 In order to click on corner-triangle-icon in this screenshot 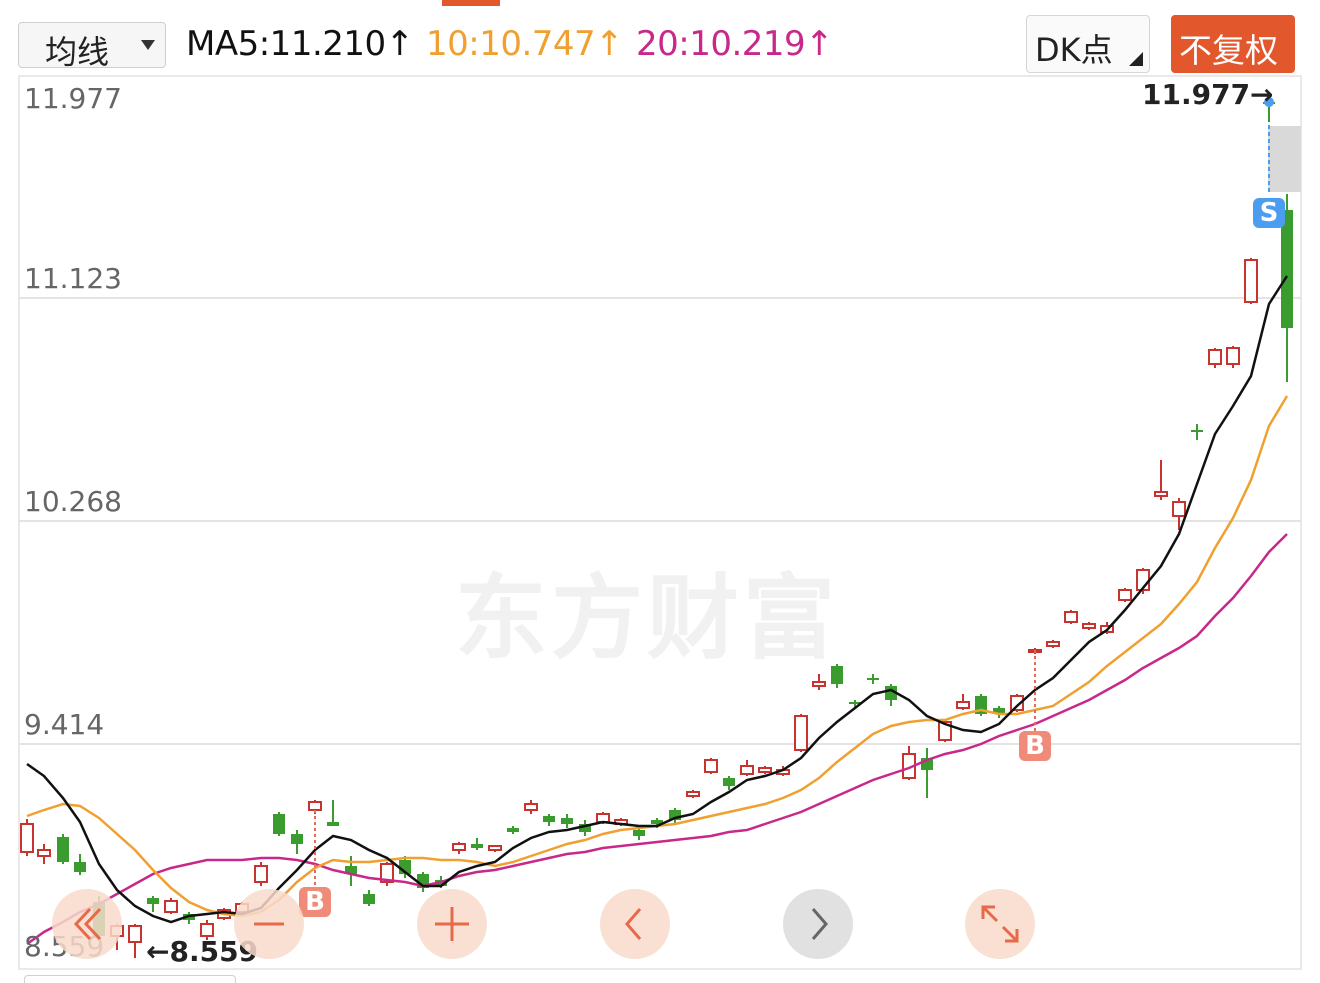, I will do `click(1136, 59)`.